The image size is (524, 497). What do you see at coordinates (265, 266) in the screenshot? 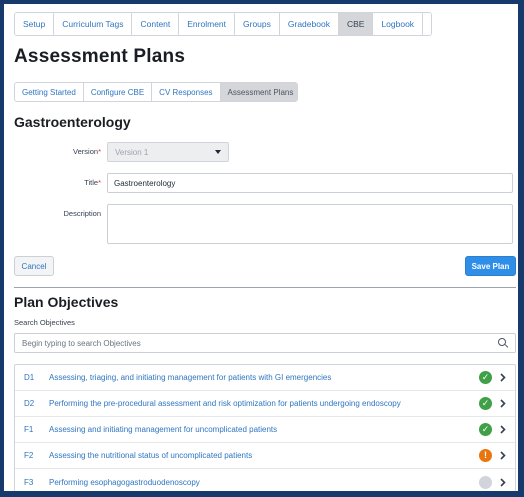
I see `form-actions: Cancel Save Plan` at bounding box center [265, 266].